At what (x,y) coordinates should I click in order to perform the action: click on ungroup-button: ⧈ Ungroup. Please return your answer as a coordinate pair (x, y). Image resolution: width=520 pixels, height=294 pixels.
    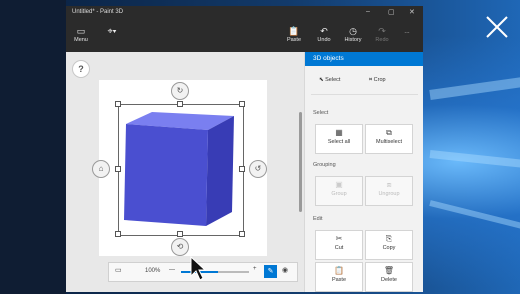
    Looking at the image, I should click on (389, 191).